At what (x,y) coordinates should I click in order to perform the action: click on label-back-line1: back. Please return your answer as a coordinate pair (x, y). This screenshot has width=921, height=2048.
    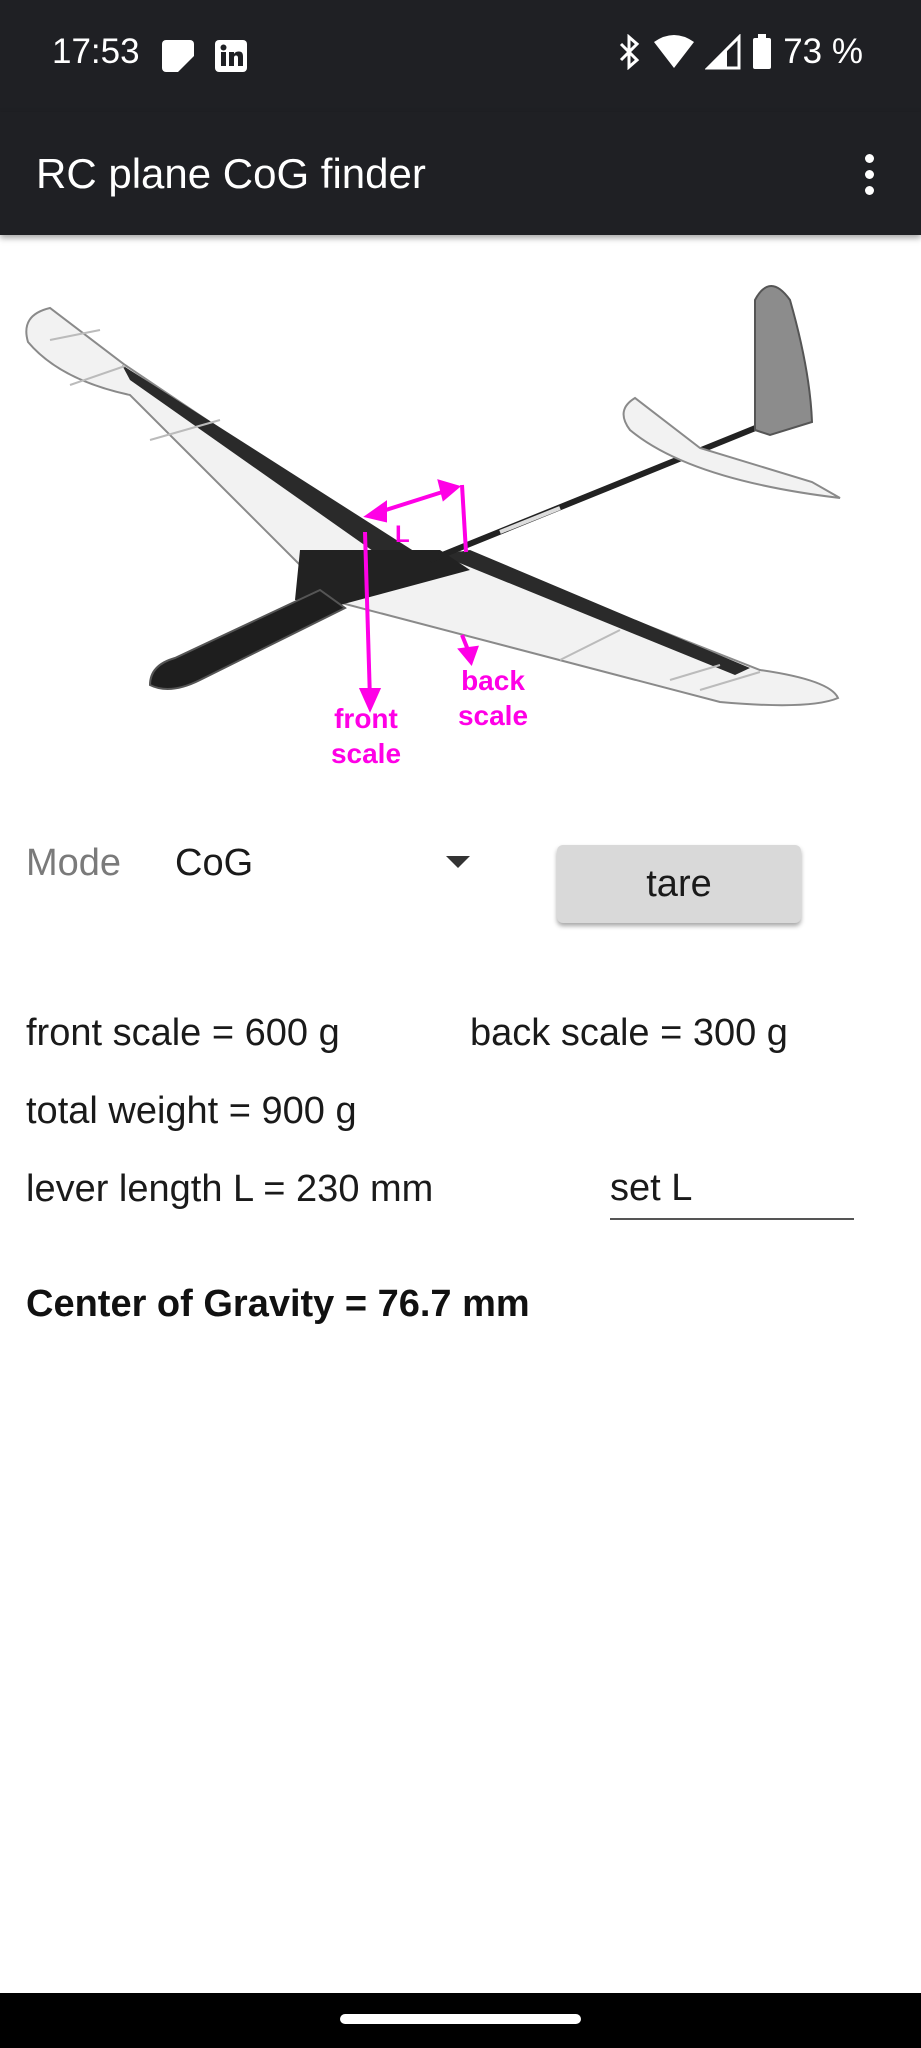
    Looking at the image, I should click on (493, 680).